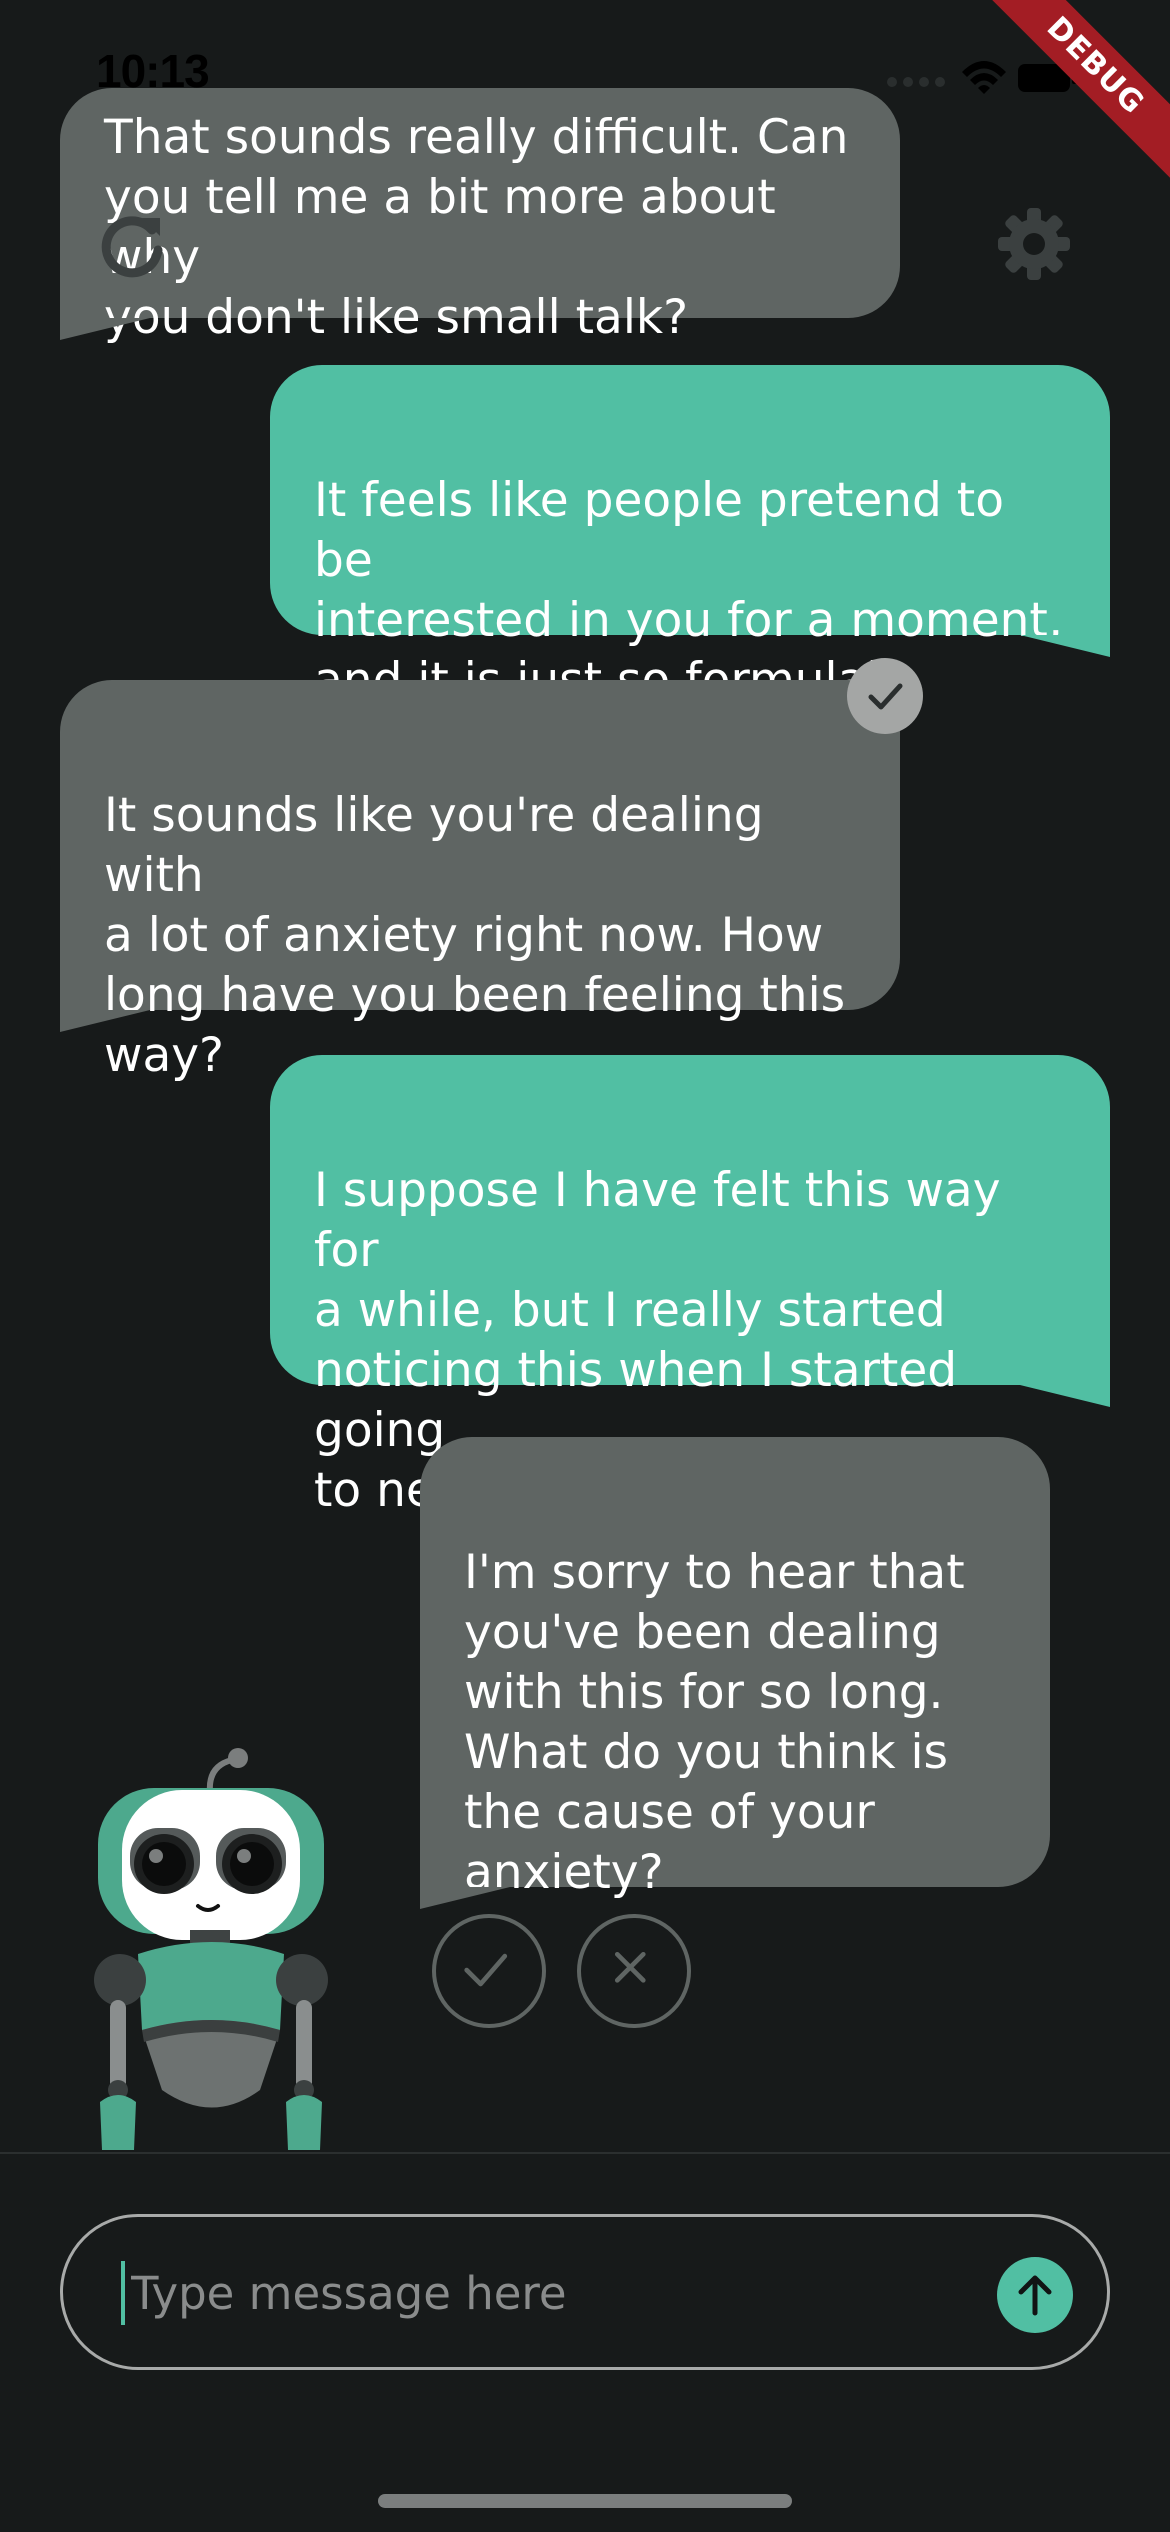  I want to click on arrow-up-icon, so click(1035, 2295).